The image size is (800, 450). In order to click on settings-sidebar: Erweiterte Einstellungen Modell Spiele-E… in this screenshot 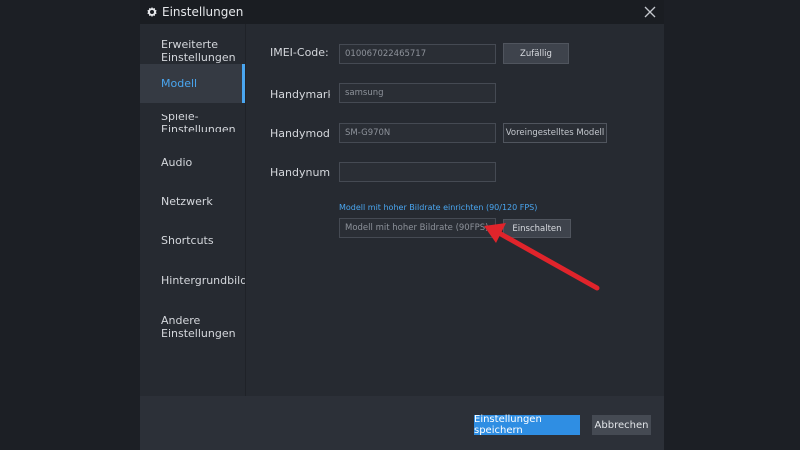, I will do `click(192, 210)`.